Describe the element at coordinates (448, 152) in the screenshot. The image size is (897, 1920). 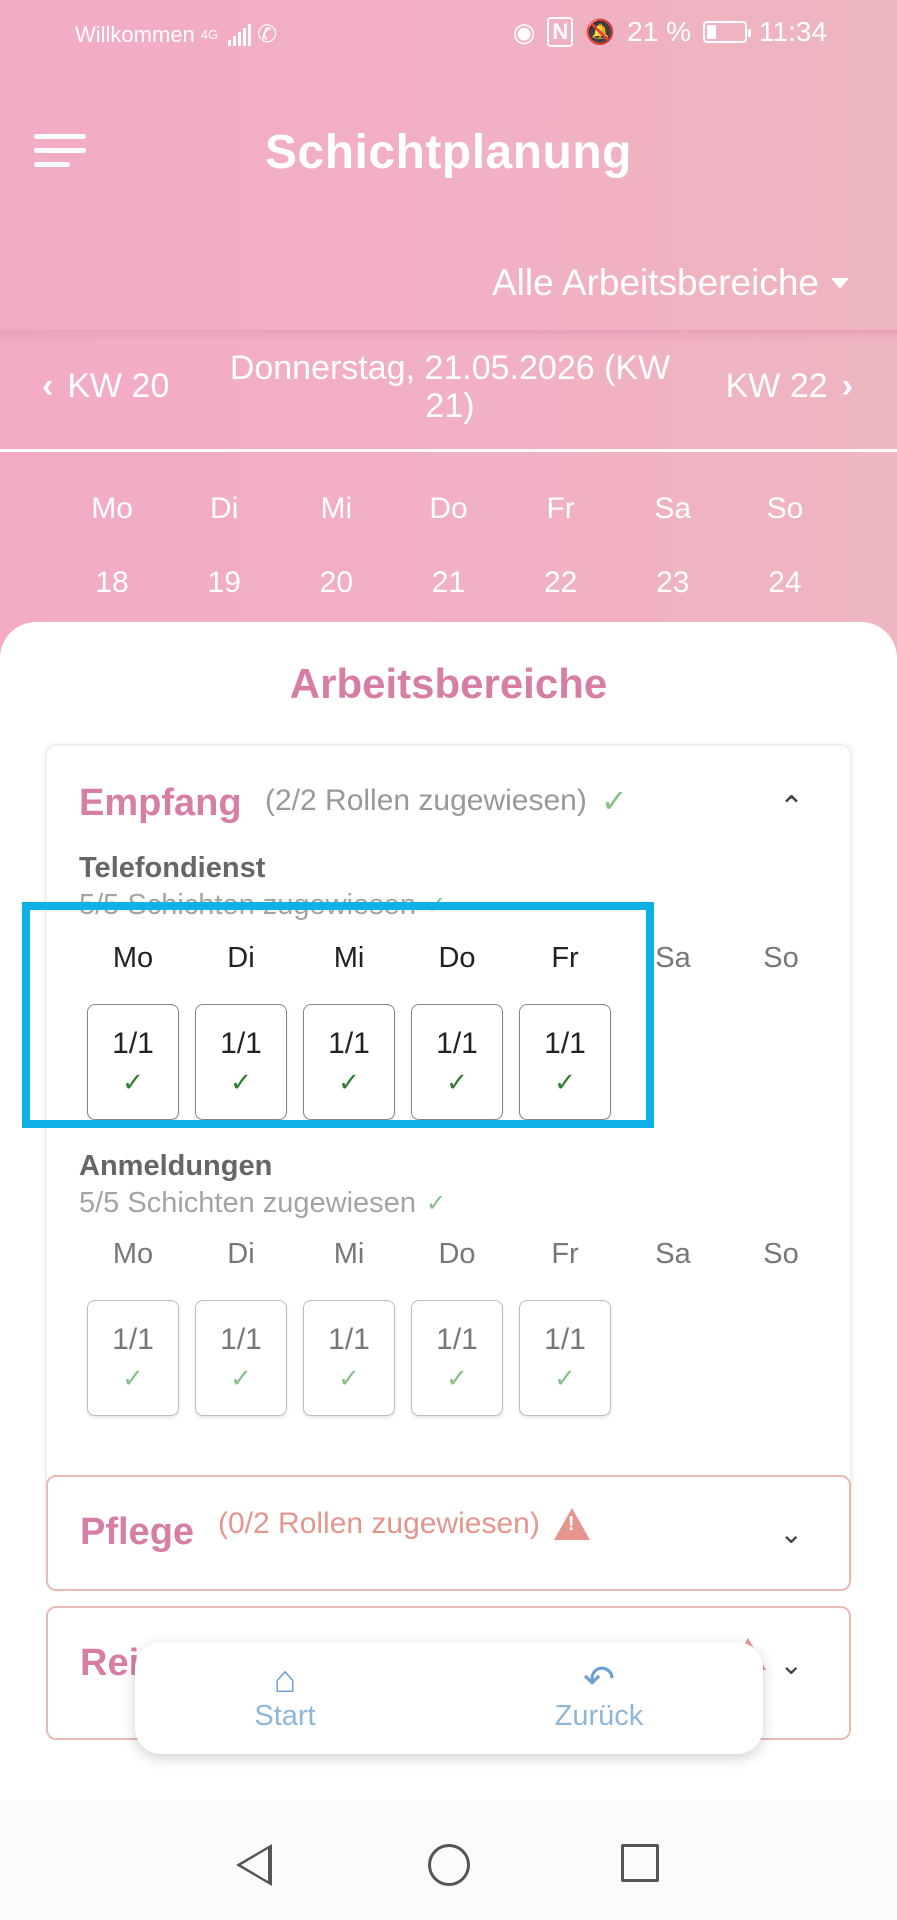
I see `page-title: Schichtplanung` at that location.